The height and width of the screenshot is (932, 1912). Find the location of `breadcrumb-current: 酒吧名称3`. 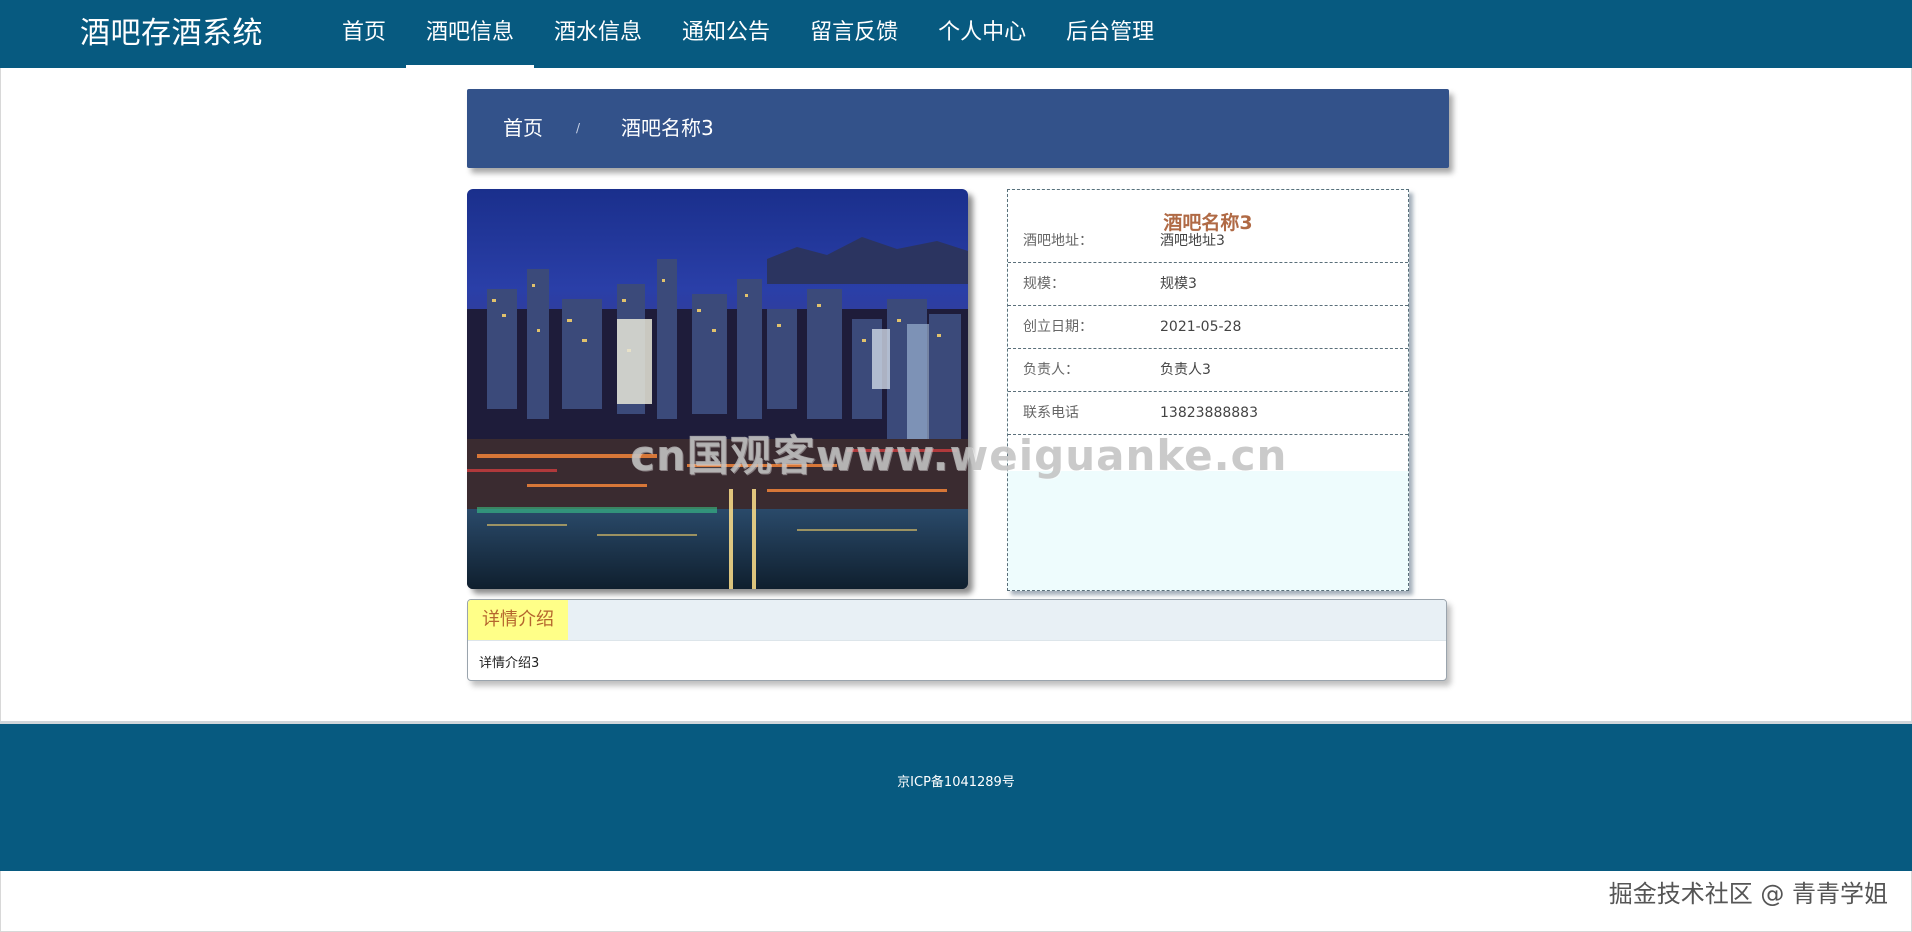

breadcrumb-current: 酒吧名称3 is located at coordinates (667, 128).